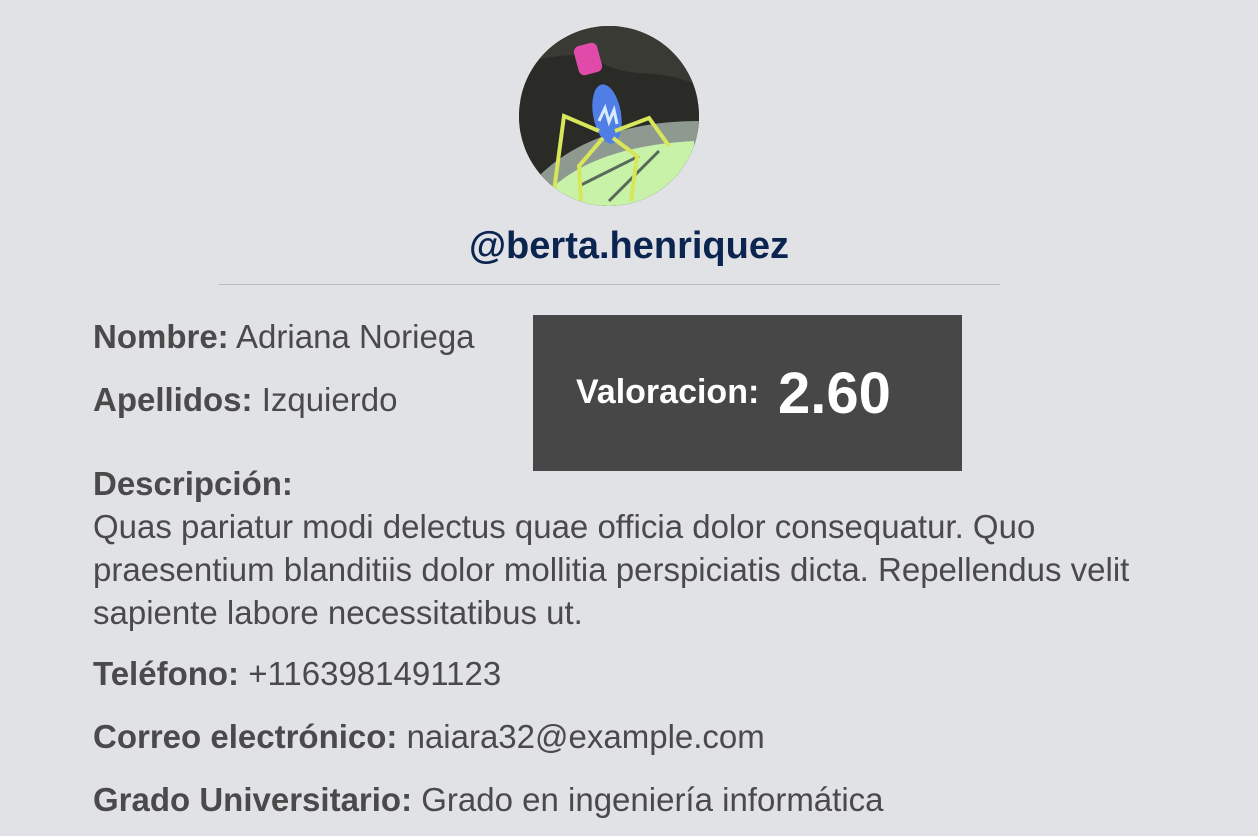 This screenshot has width=1258, height=836. I want to click on field-correo: Correo electrónico: naiara32@example.com, so click(429, 737).